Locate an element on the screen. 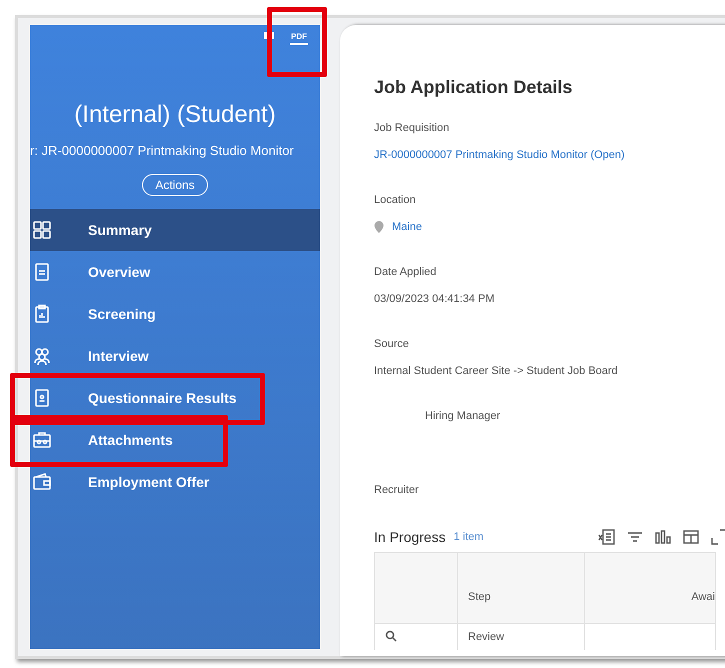 Image resolution: width=725 pixels, height=668 pixels. location-pin-icon is located at coordinates (379, 227).